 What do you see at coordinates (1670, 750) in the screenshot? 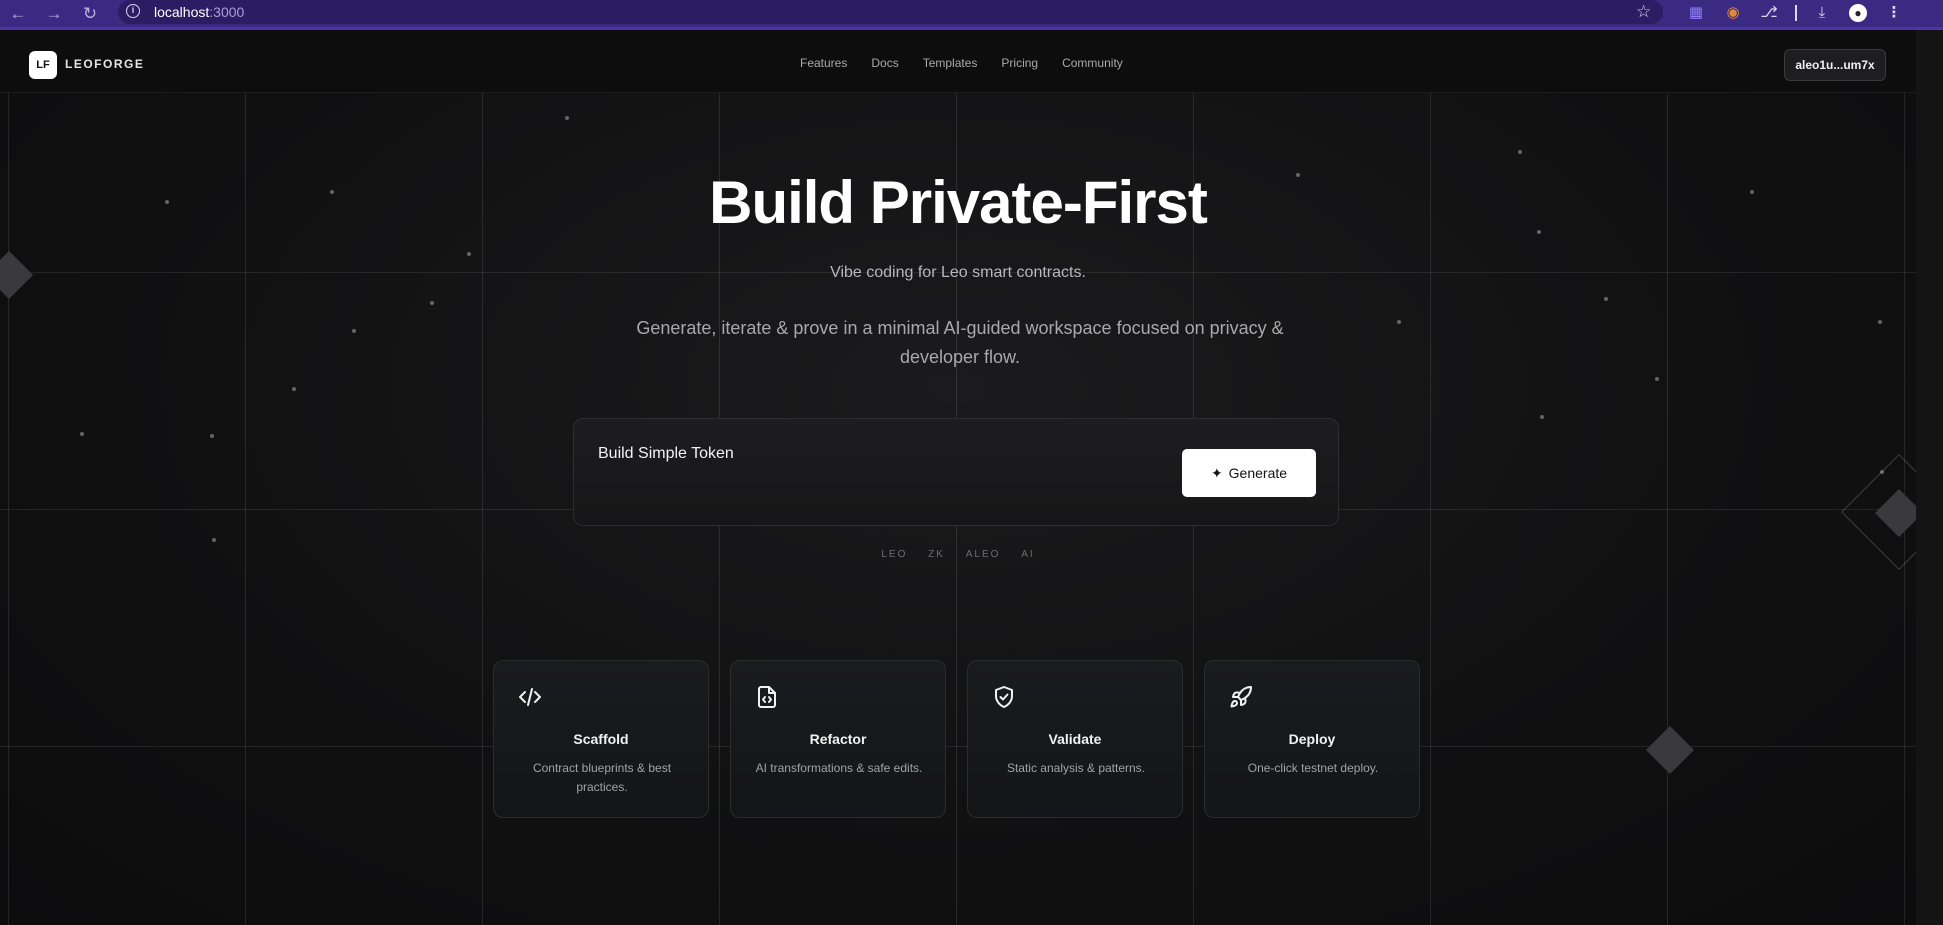
I see `decorative-diamond` at bounding box center [1670, 750].